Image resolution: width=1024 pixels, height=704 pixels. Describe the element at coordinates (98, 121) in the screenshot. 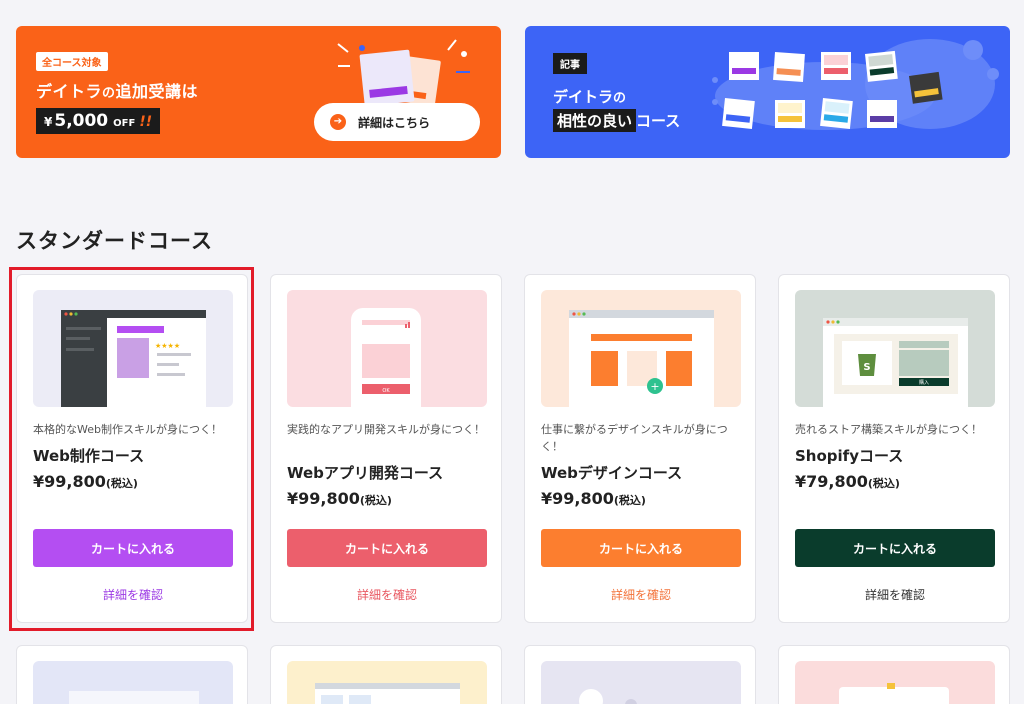

I see `campaign-price: ¥ 5,000 OFF !!` at that location.